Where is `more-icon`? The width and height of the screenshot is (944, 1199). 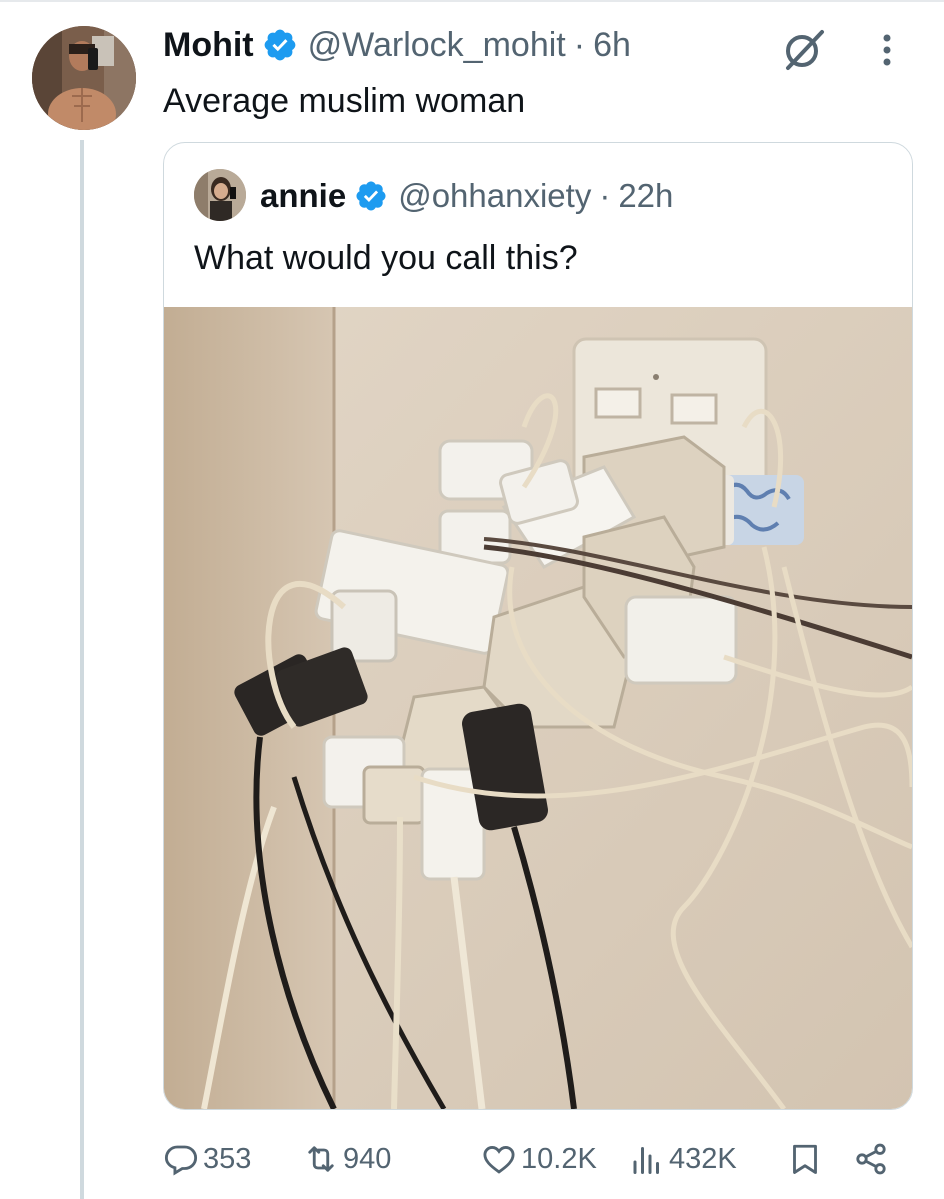 more-icon is located at coordinates (887, 50).